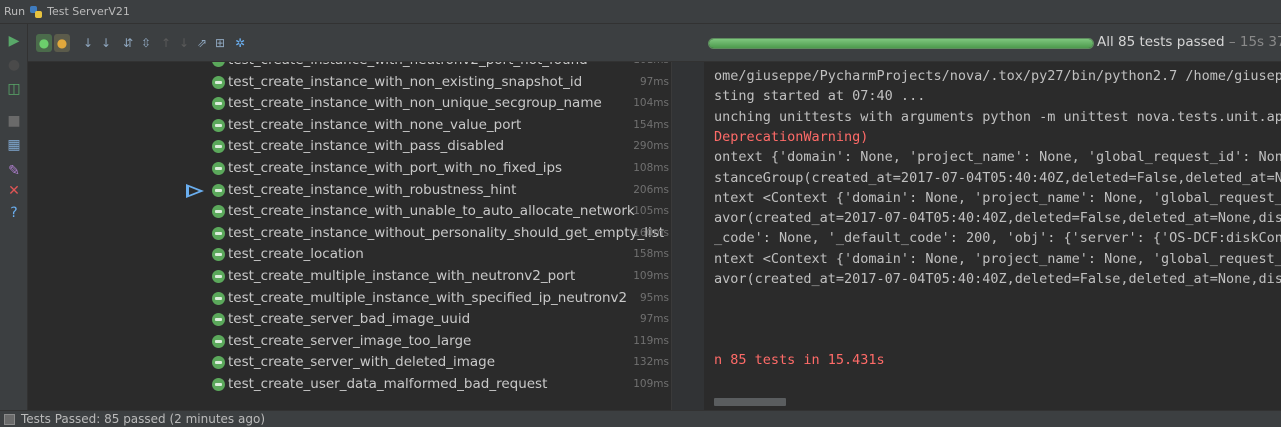 The image size is (1281, 427). What do you see at coordinates (14, 41) in the screenshot?
I see `rerun-icon: ▶` at bounding box center [14, 41].